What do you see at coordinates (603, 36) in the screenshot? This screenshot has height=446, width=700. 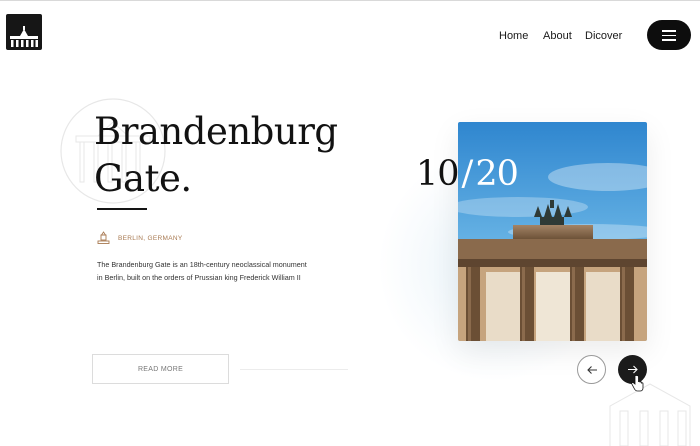 I see `nav-item-discover: Dicover` at bounding box center [603, 36].